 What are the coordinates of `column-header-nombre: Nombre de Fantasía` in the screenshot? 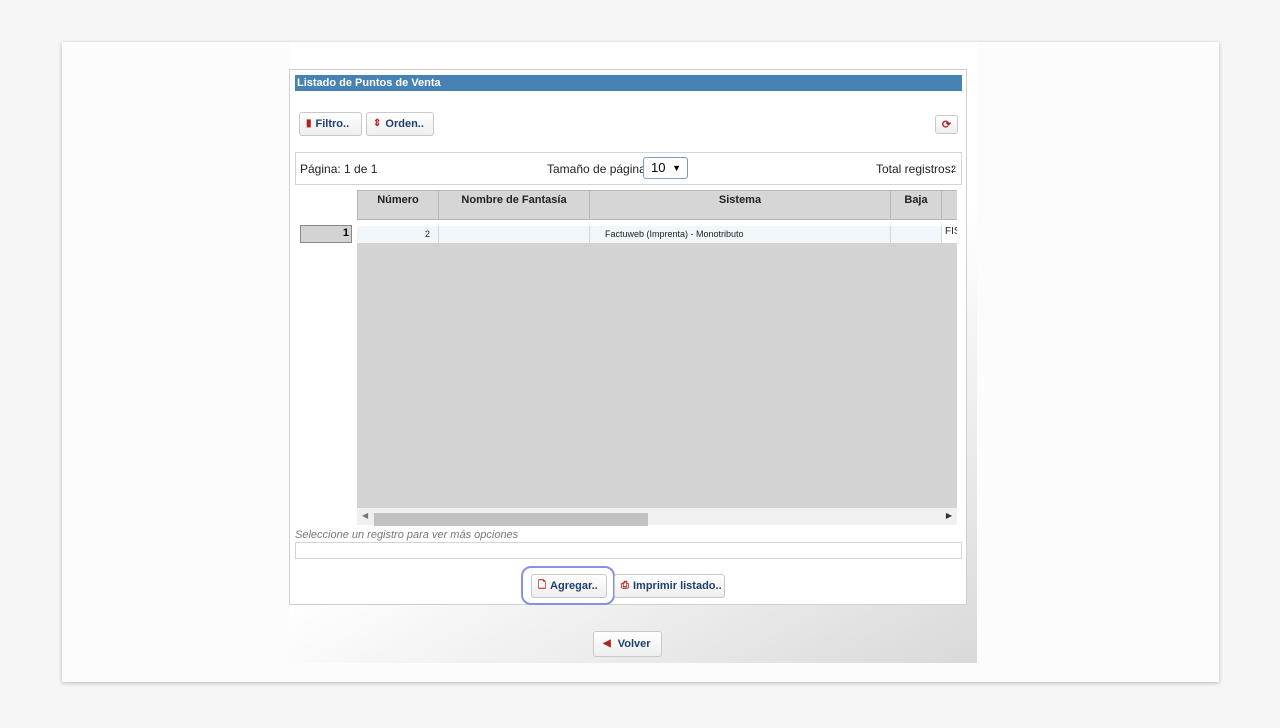 It's located at (514, 205).